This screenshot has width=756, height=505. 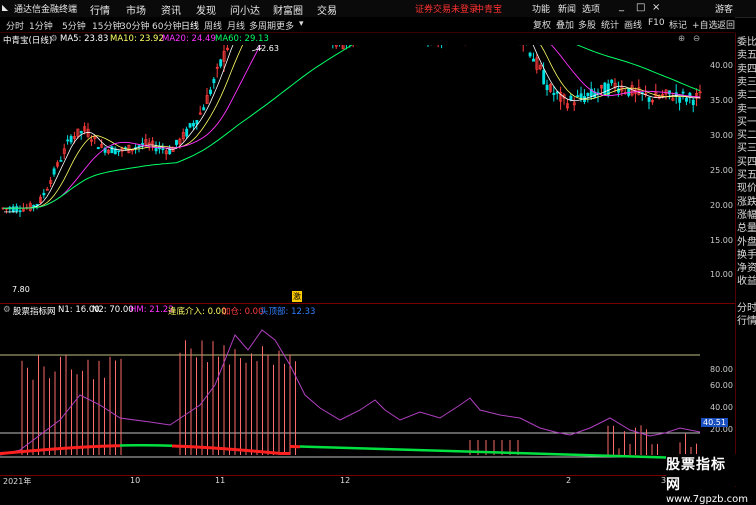 What do you see at coordinates (171, 9) in the screenshot?
I see `menu-zixun: 资讯` at bounding box center [171, 9].